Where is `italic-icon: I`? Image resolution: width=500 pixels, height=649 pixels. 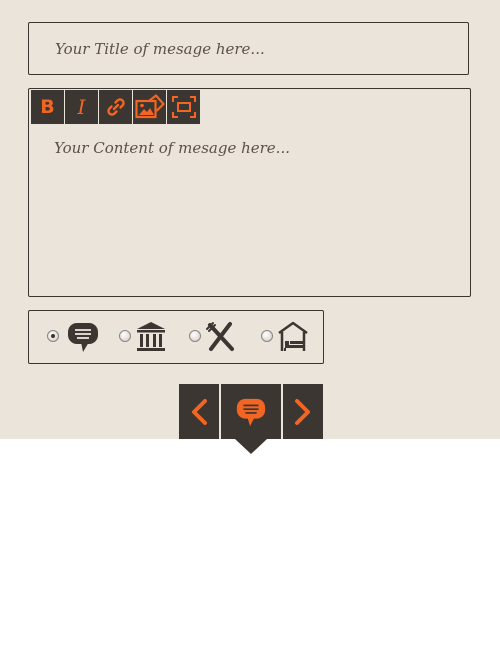 italic-icon: I is located at coordinates (81, 107).